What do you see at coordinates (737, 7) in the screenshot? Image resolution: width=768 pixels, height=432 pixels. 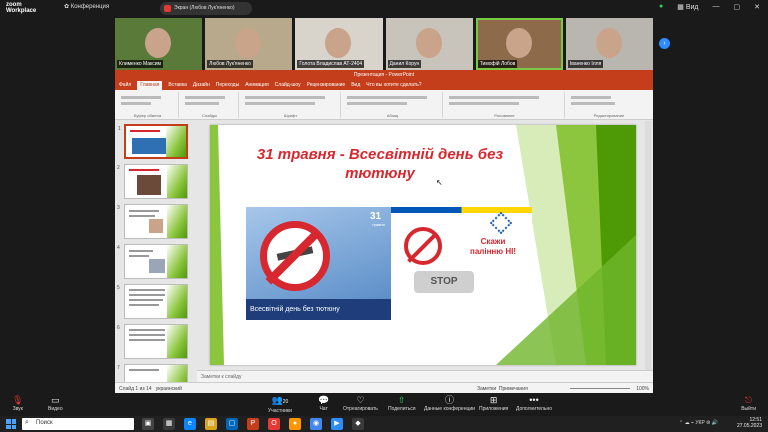 I see `maximize-icon: ▢` at bounding box center [737, 7].